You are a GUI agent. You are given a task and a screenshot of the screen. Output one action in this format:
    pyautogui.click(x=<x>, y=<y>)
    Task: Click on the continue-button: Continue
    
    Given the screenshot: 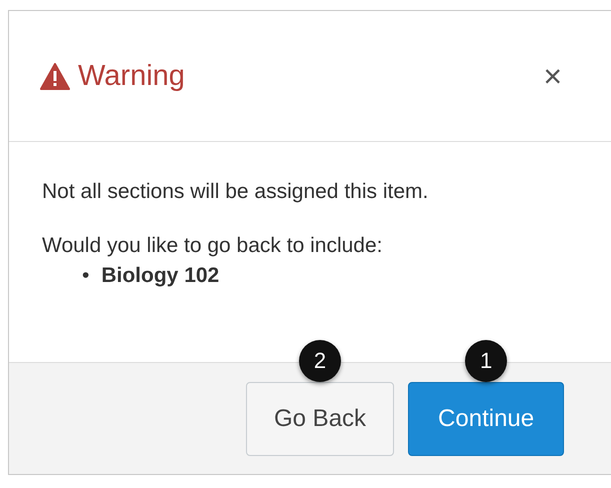 What is the action you would take?
    pyautogui.click(x=486, y=419)
    